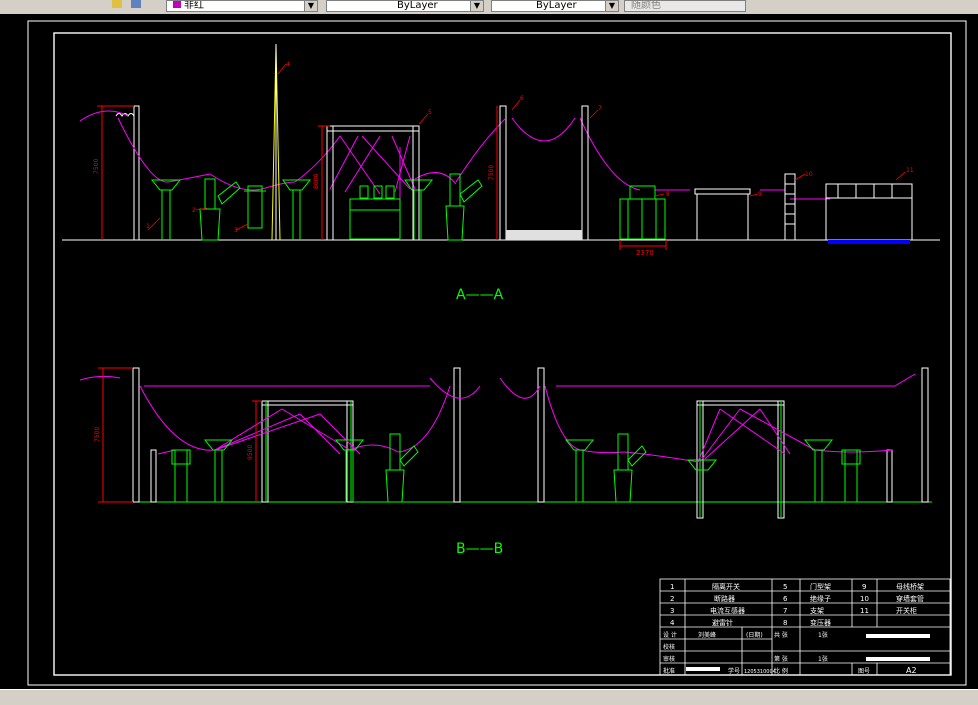 This screenshot has width=978, height=705. Describe the element at coordinates (97, 434) in the screenshot. I see `dim-bb-left: 7500` at that location.